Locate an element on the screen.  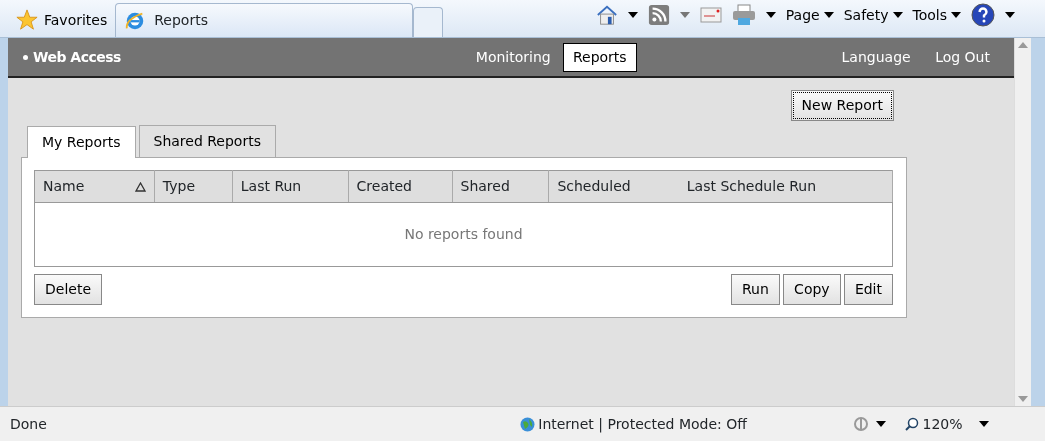
report-tab: Shared Reports is located at coordinates (207, 141).